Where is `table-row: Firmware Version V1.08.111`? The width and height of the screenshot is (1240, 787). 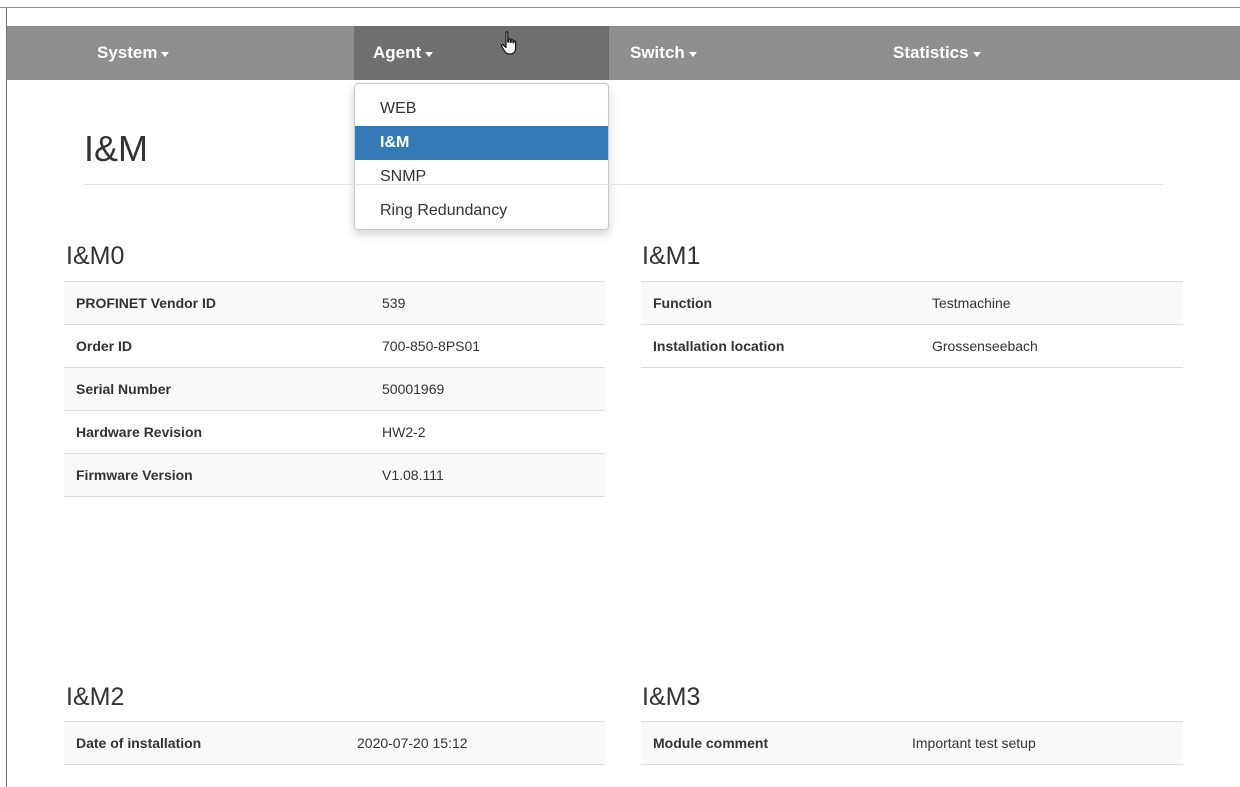
table-row: Firmware Version V1.08.111 is located at coordinates (334, 475).